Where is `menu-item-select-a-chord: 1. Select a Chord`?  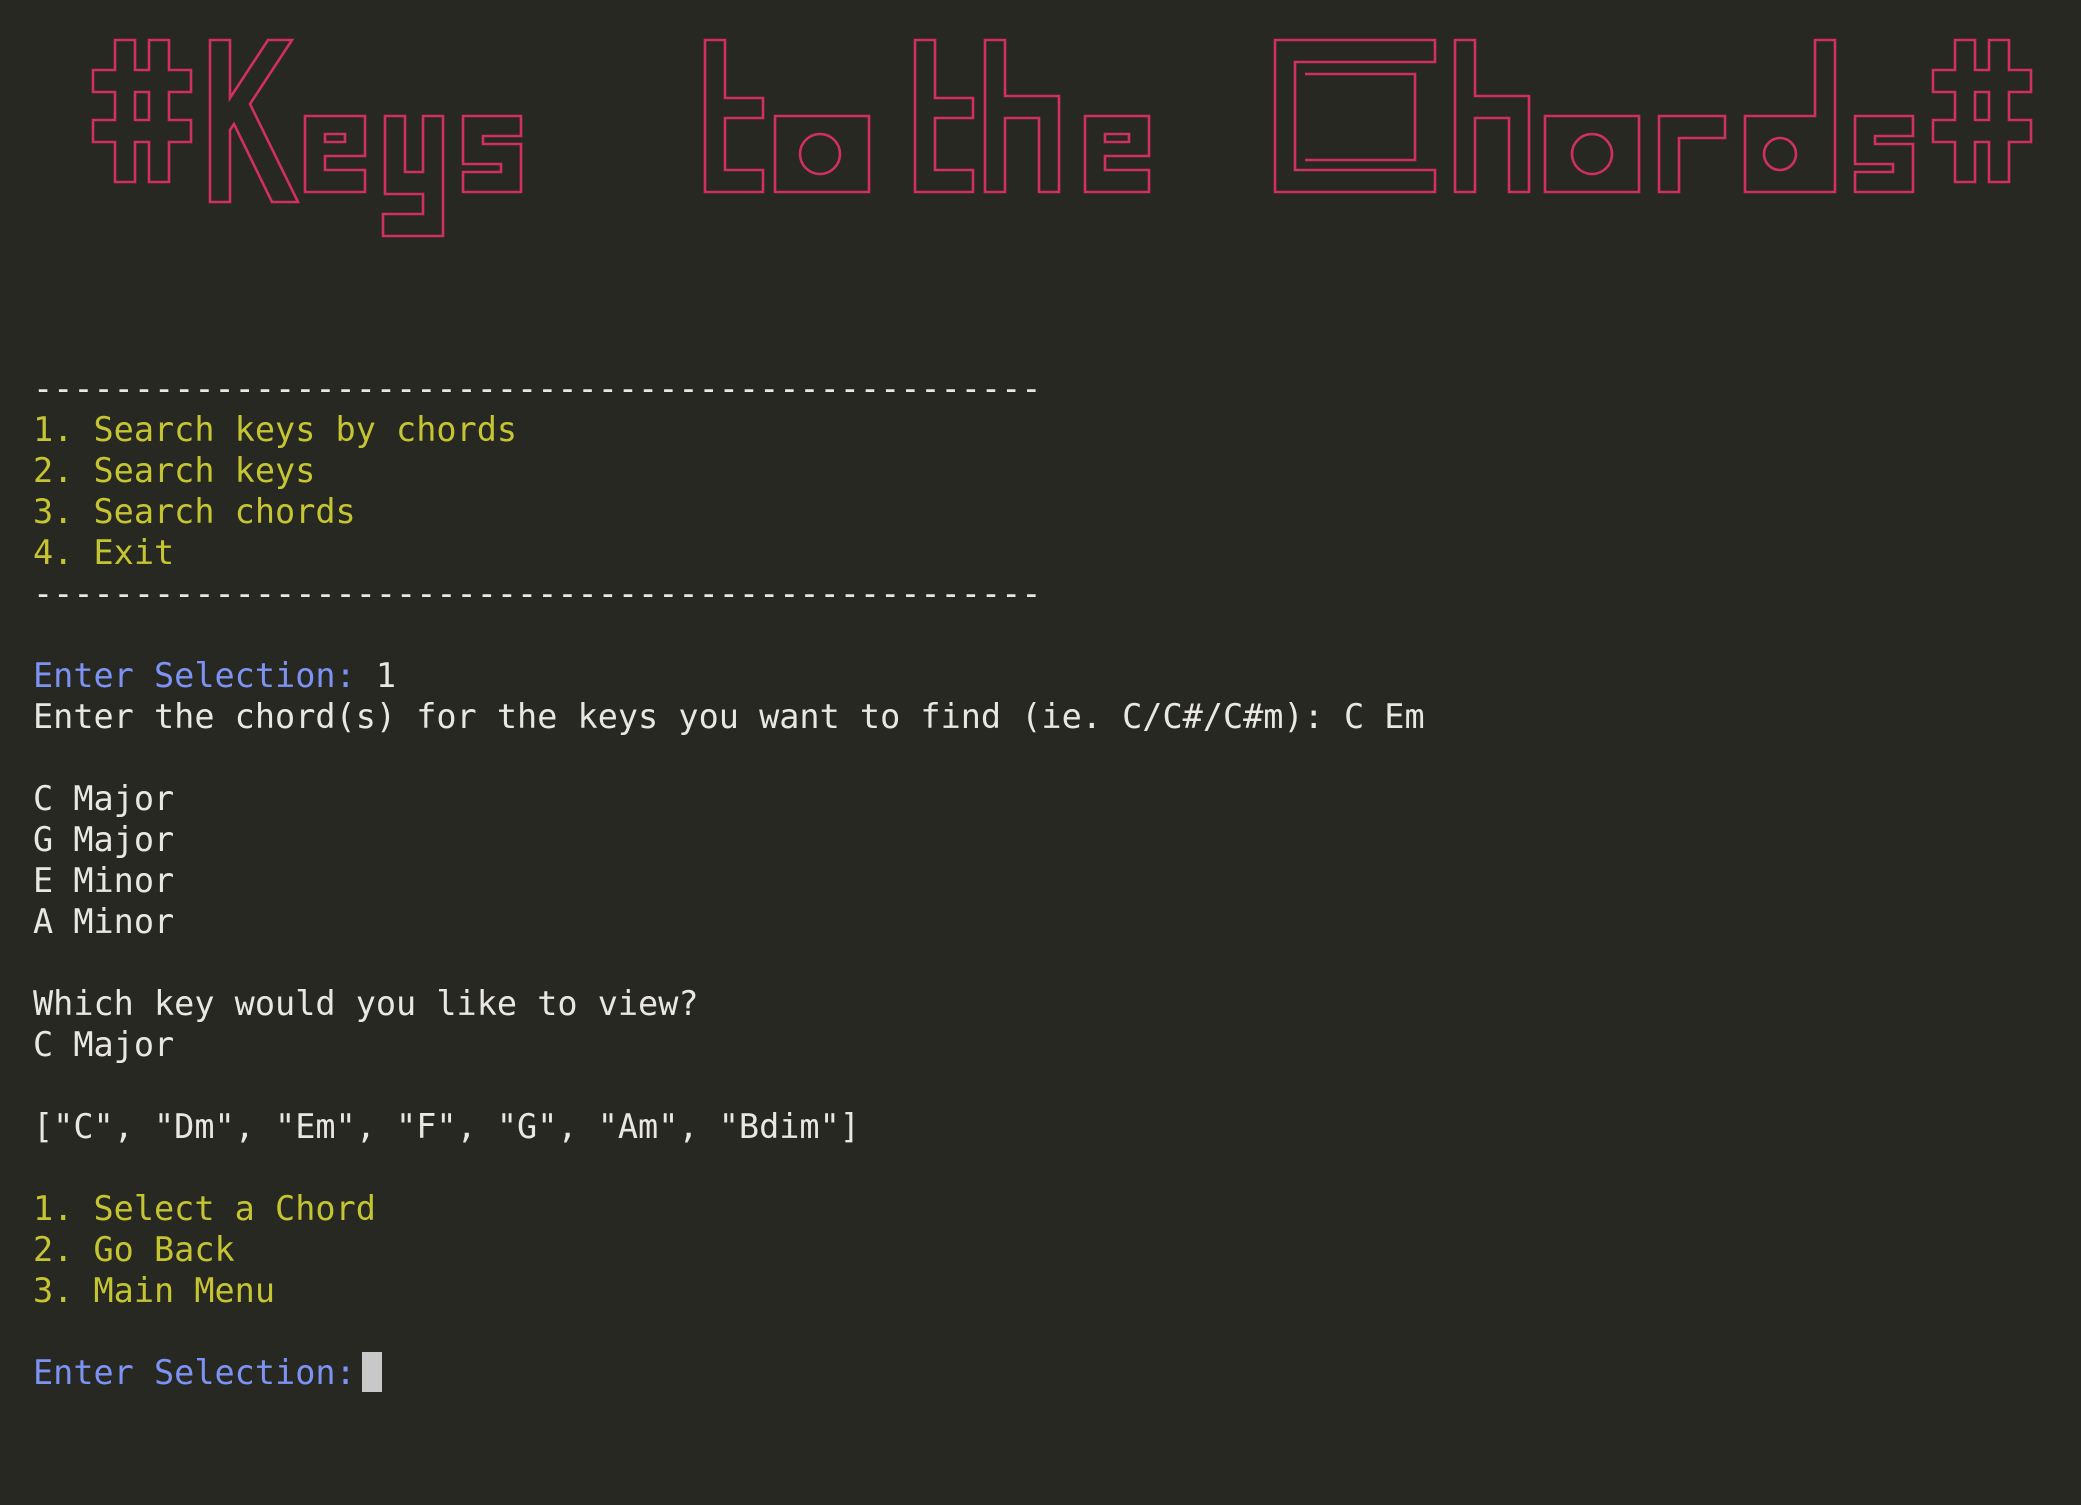
menu-item-select-a-chord: 1. Select a Chord is located at coordinates (204, 1208).